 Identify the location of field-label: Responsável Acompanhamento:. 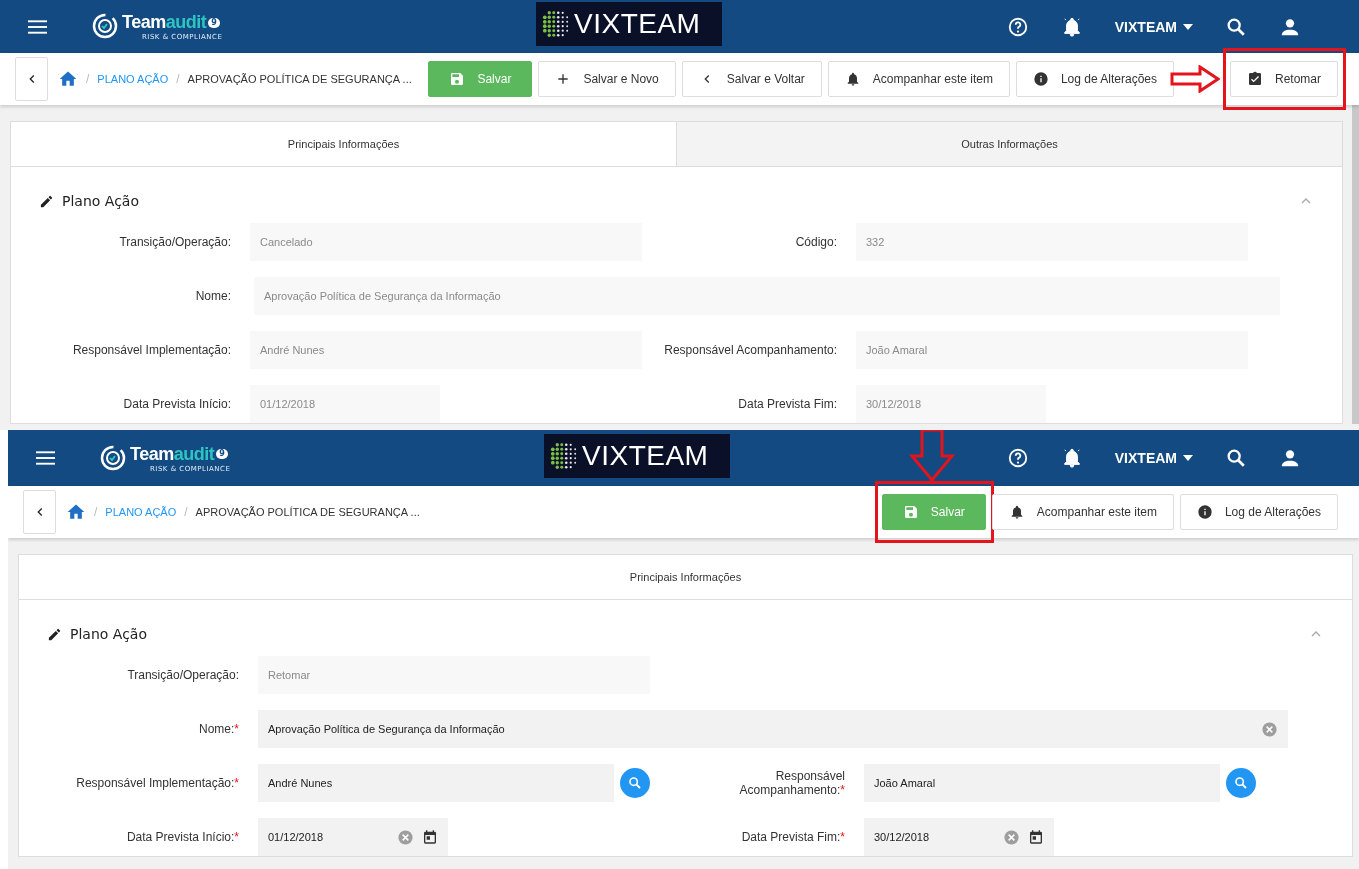
(750, 350).